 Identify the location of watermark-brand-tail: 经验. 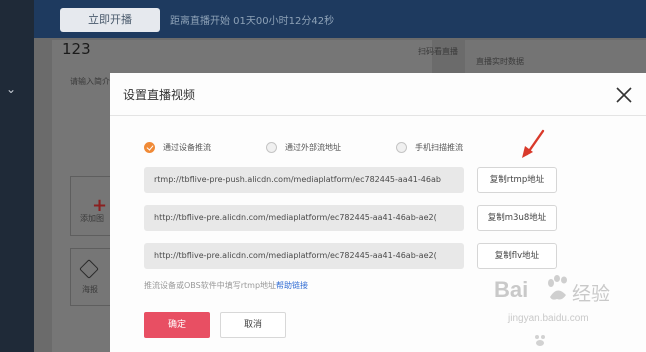
(591, 294).